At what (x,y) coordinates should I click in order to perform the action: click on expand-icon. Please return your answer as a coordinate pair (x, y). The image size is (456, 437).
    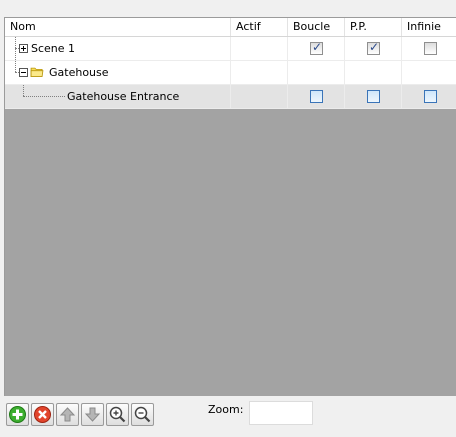
    Looking at the image, I should click on (23, 48).